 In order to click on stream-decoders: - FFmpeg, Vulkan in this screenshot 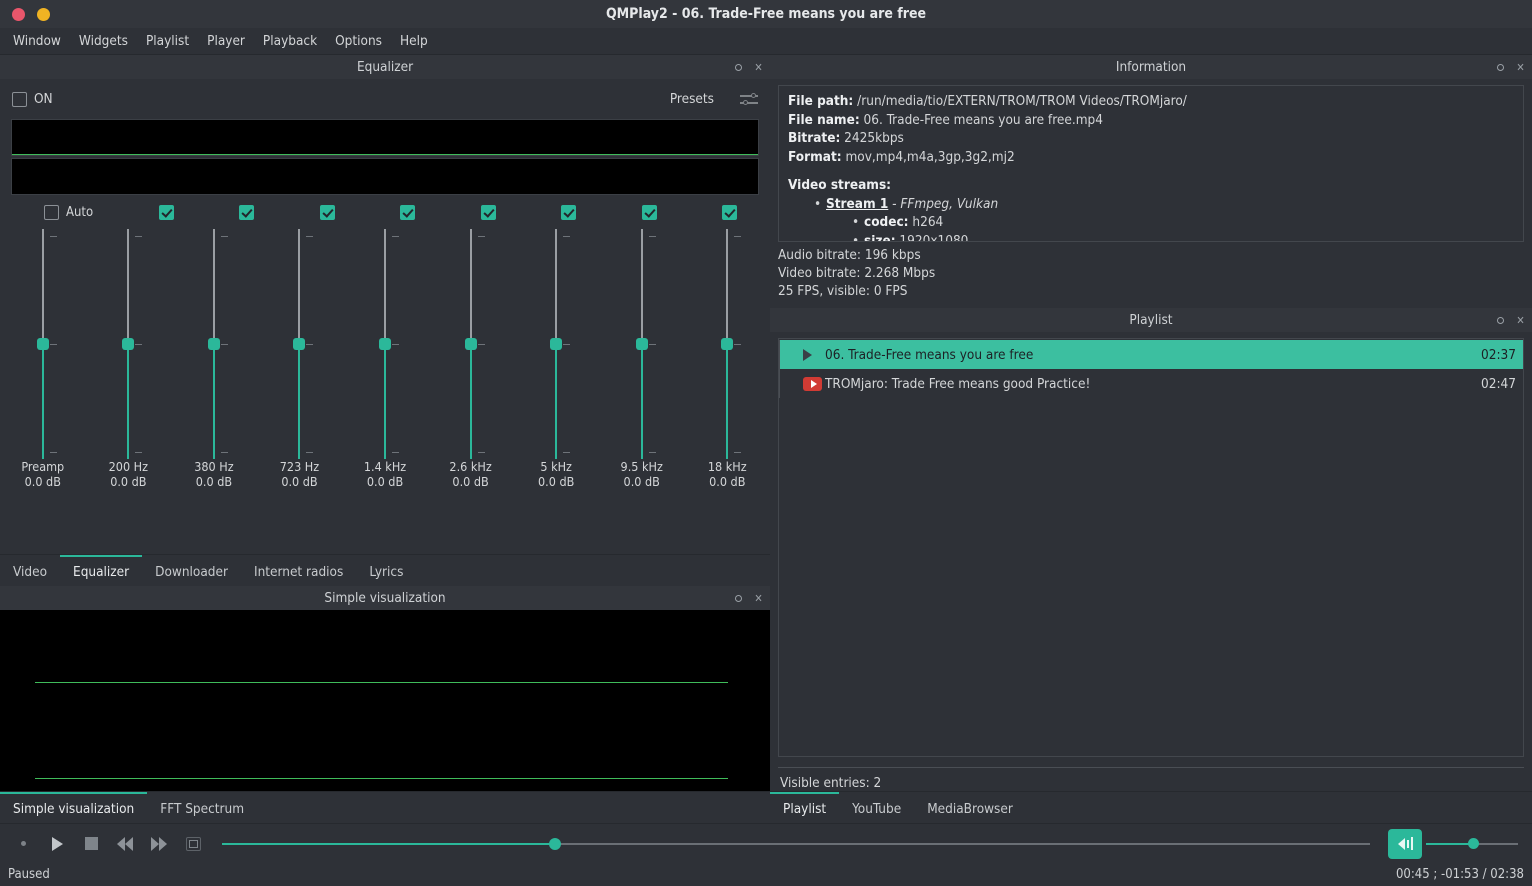, I will do `click(945, 203)`.